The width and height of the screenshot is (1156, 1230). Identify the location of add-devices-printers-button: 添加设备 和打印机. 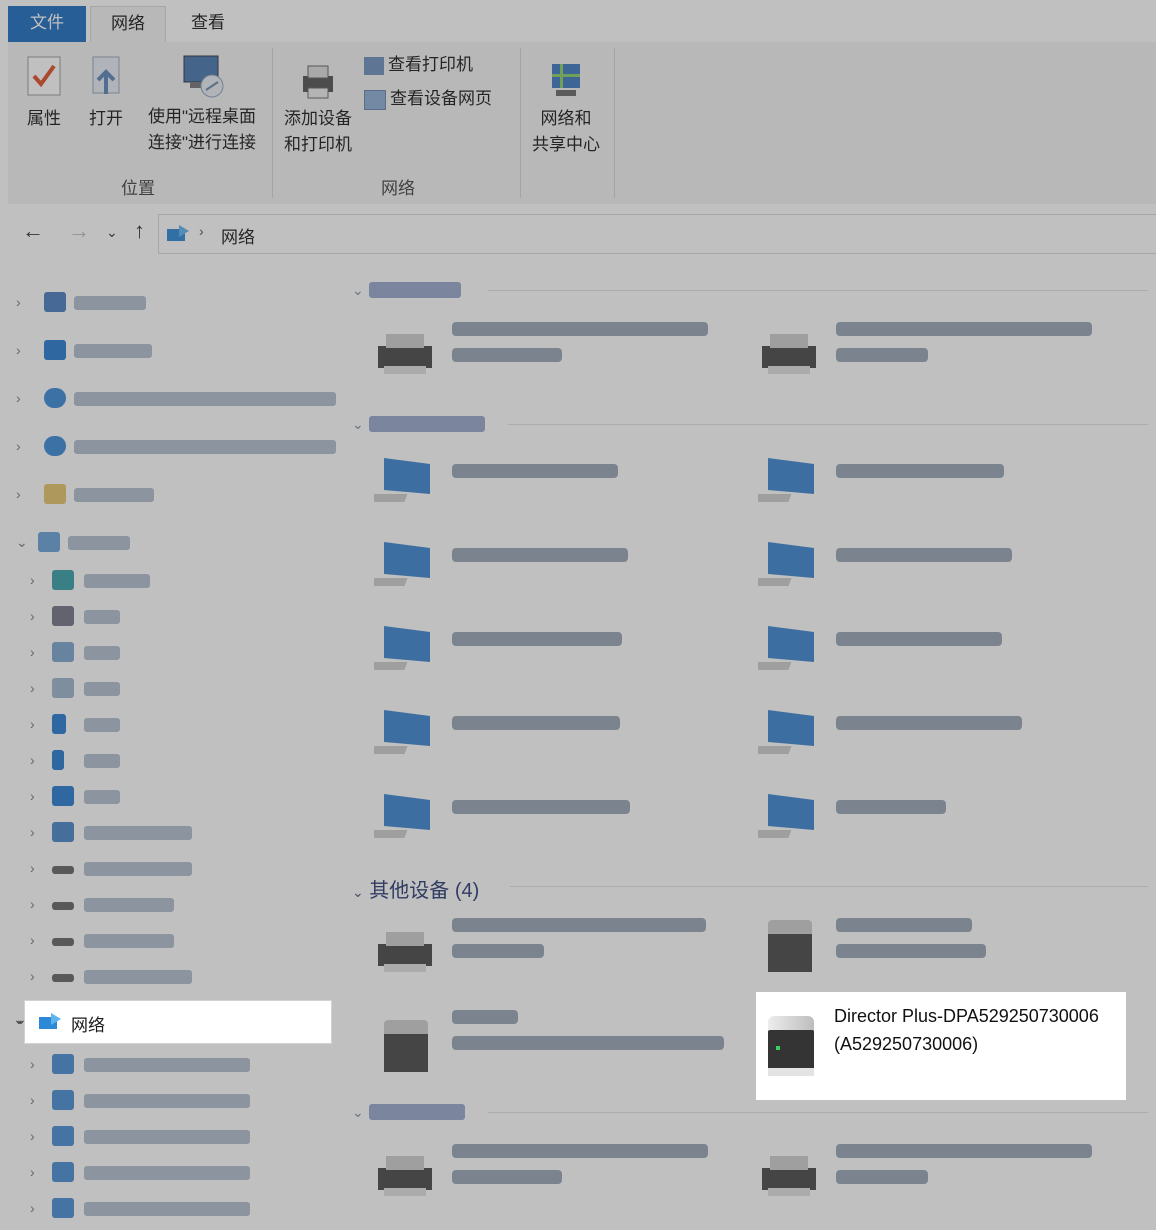
(318, 110).